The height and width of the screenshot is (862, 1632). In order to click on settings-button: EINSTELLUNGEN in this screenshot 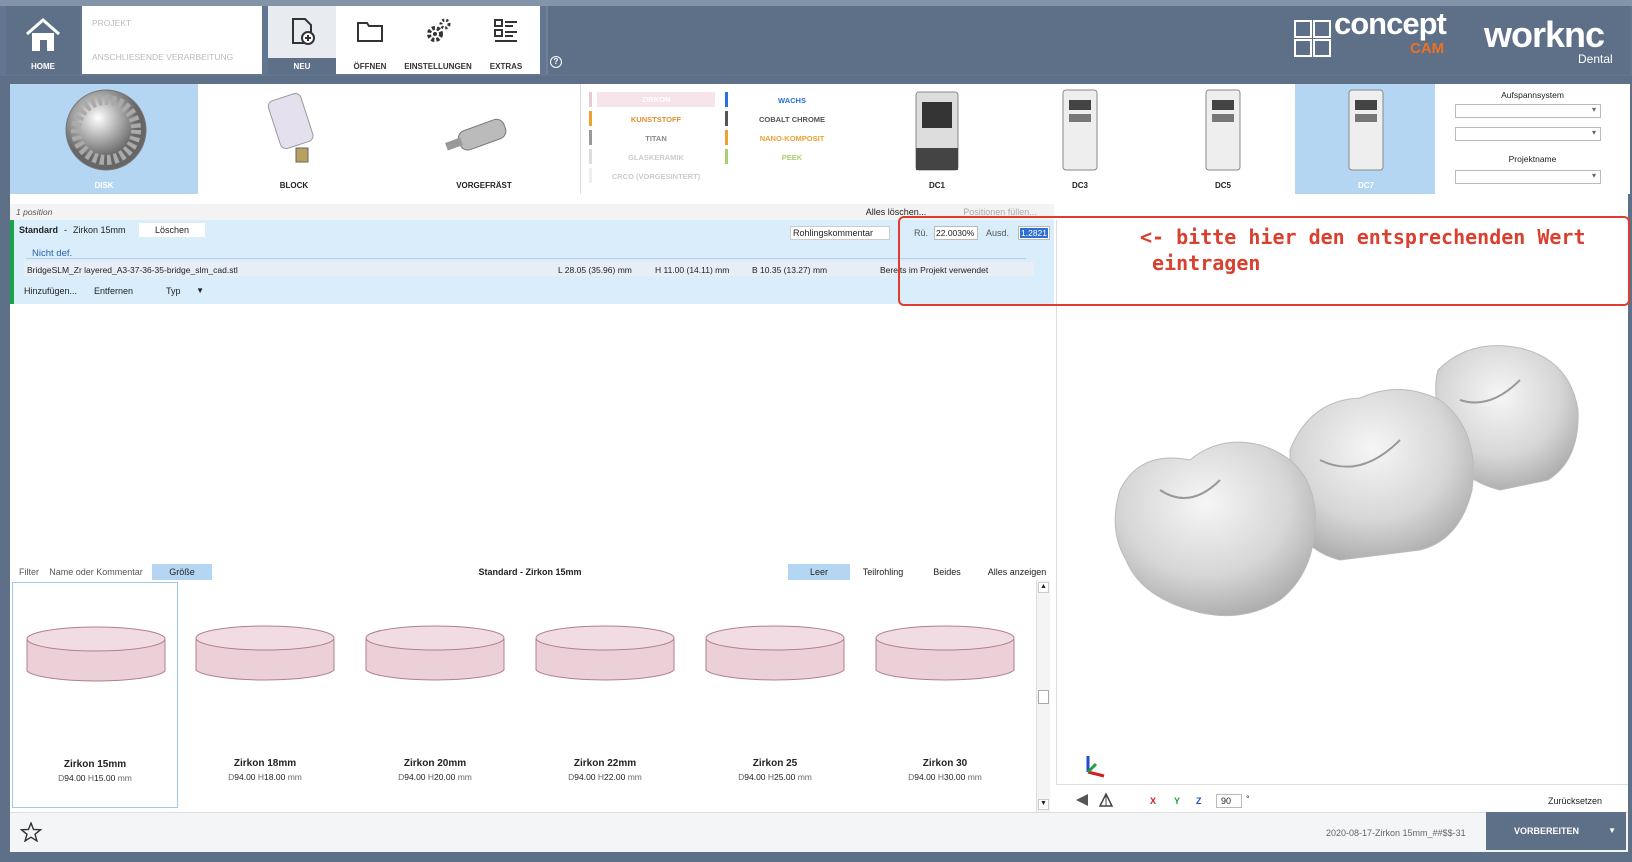, I will do `click(438, 40)`.